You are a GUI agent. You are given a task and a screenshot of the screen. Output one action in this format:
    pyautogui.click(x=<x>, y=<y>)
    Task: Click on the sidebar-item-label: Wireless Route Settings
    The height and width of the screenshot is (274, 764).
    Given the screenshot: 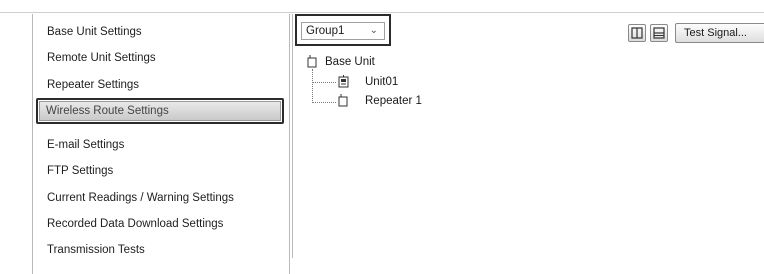 What is the action you would take?
    pyautogui.click(x=160, y=111)
    